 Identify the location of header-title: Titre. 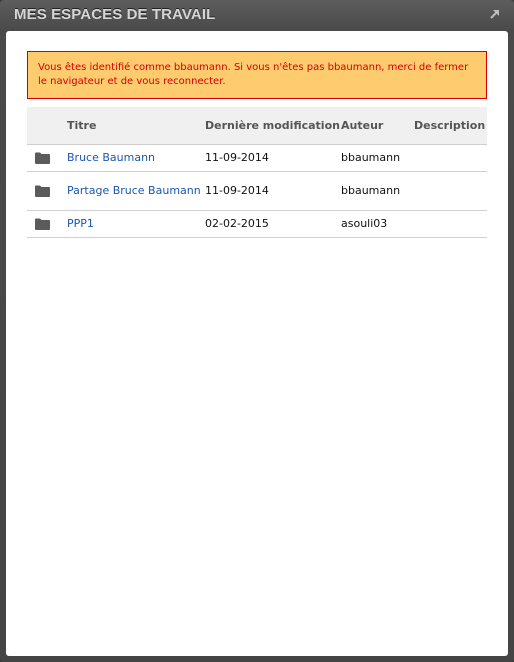
(136, 126).